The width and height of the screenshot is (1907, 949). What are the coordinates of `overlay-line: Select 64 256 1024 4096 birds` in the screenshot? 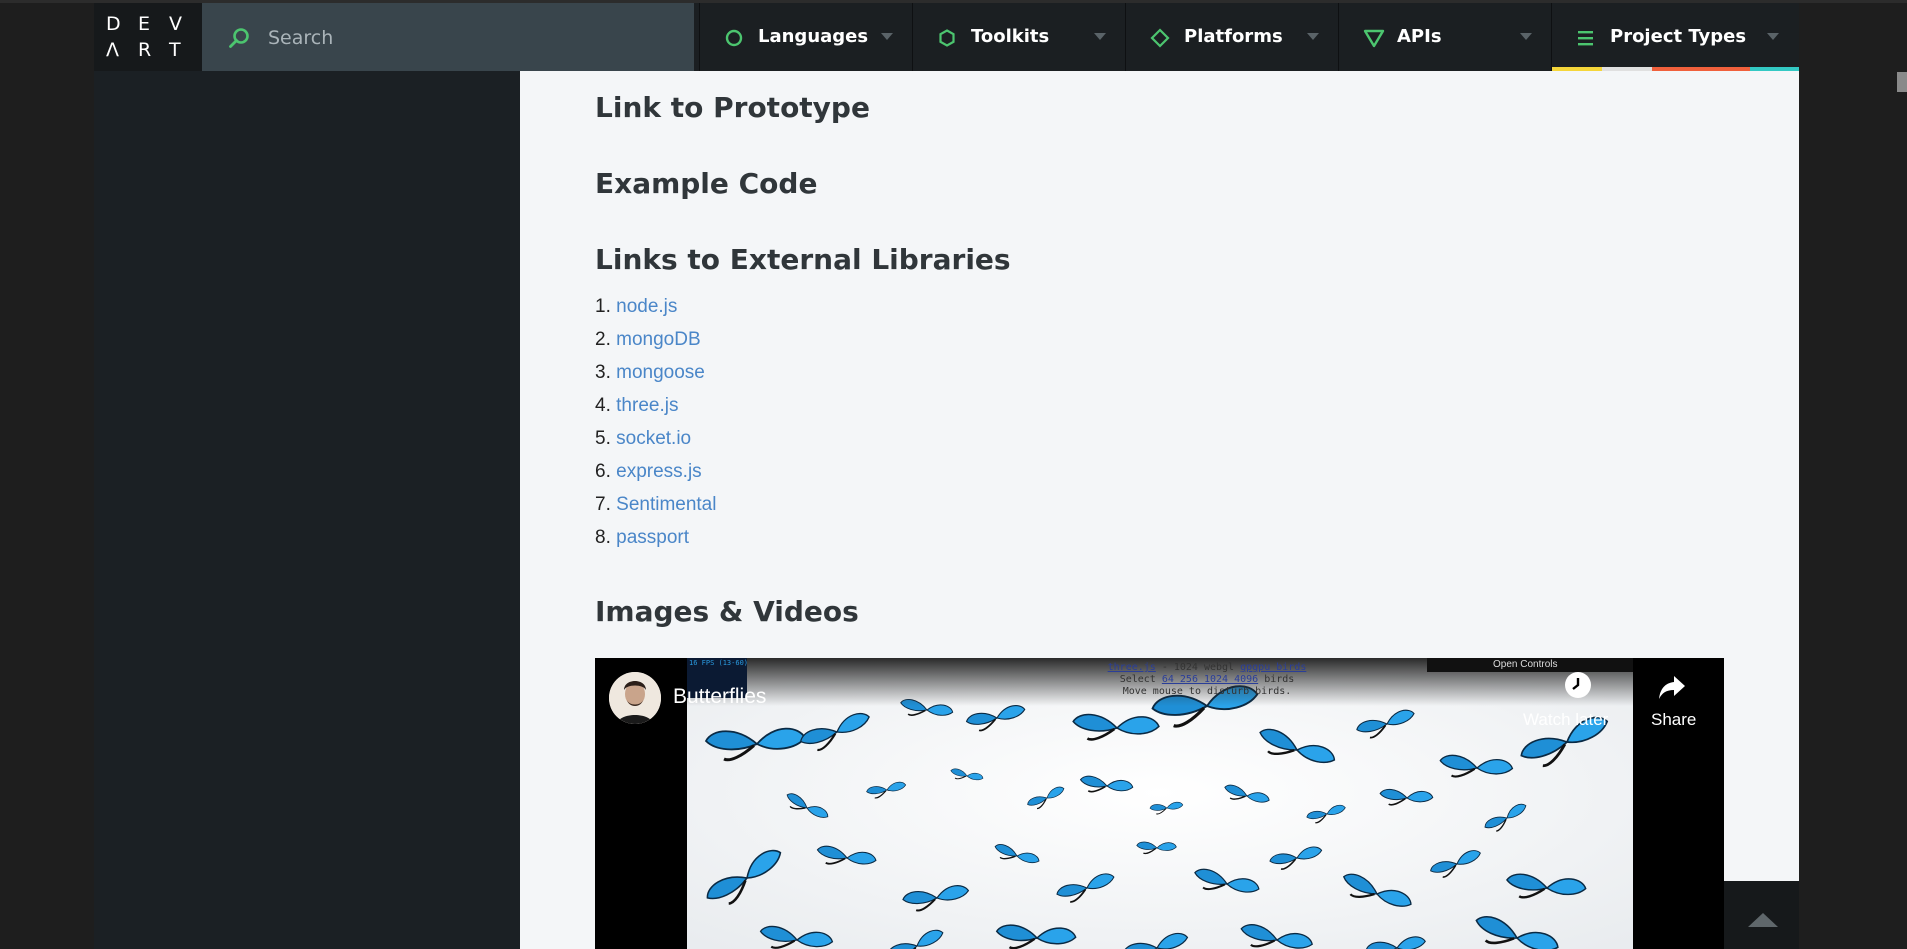 It's located at (1207, 680).